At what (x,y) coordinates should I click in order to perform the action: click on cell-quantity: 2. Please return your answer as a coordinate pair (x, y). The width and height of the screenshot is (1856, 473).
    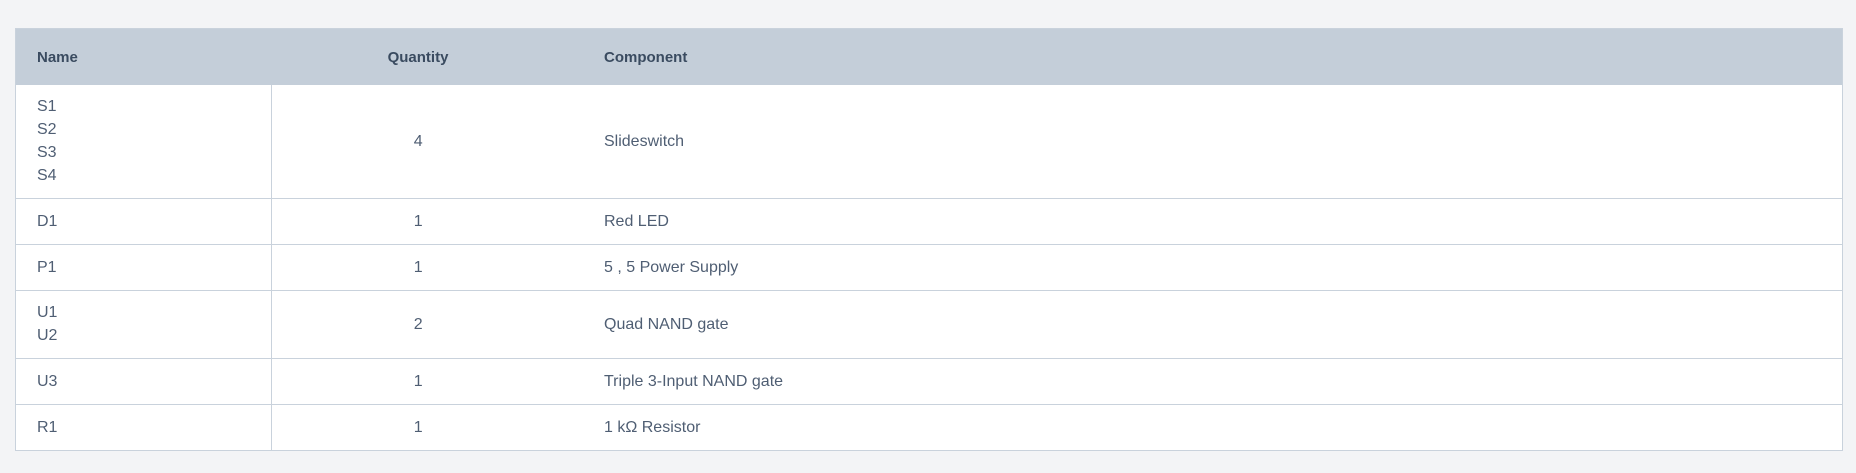
    Looking at the image, I should click on (418, 323).